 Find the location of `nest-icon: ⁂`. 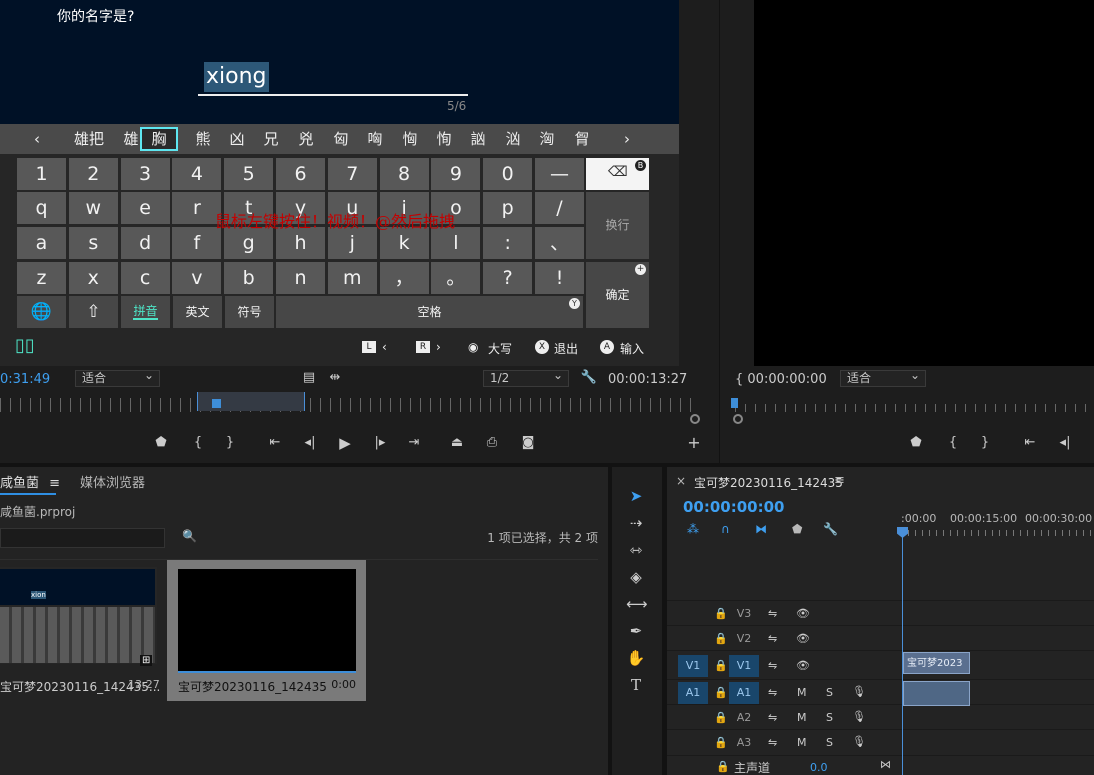

nest-icon: ⁂ is located at coordinates (693, 529).